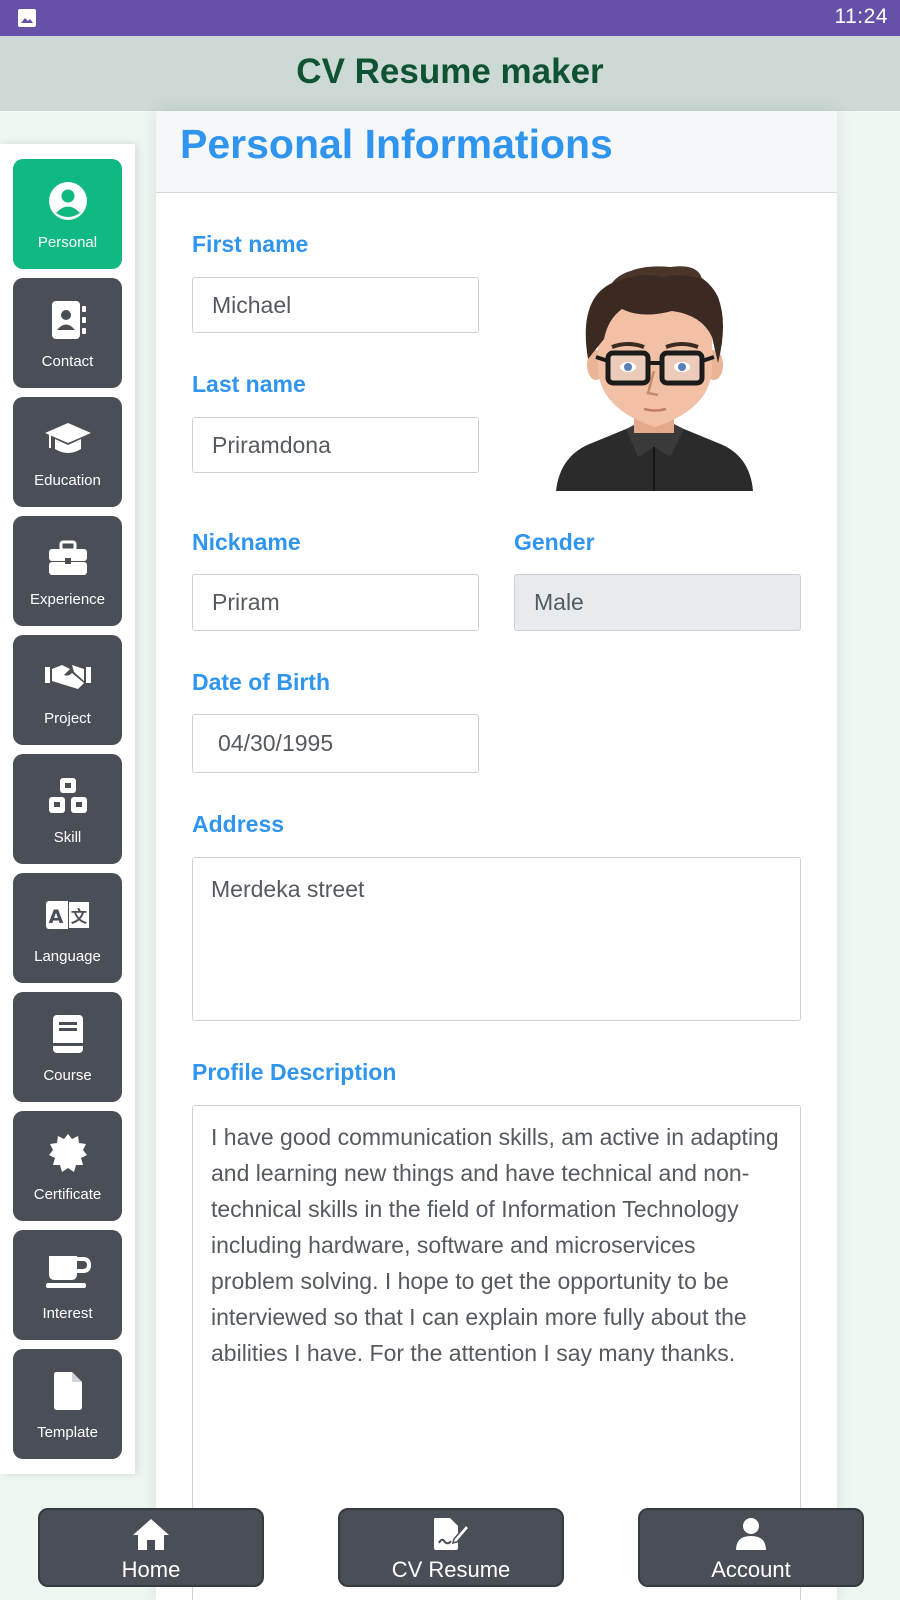  Describe the element at coordinates (751, 1569) in the screenshot. I see `account-label: Account` at that location.